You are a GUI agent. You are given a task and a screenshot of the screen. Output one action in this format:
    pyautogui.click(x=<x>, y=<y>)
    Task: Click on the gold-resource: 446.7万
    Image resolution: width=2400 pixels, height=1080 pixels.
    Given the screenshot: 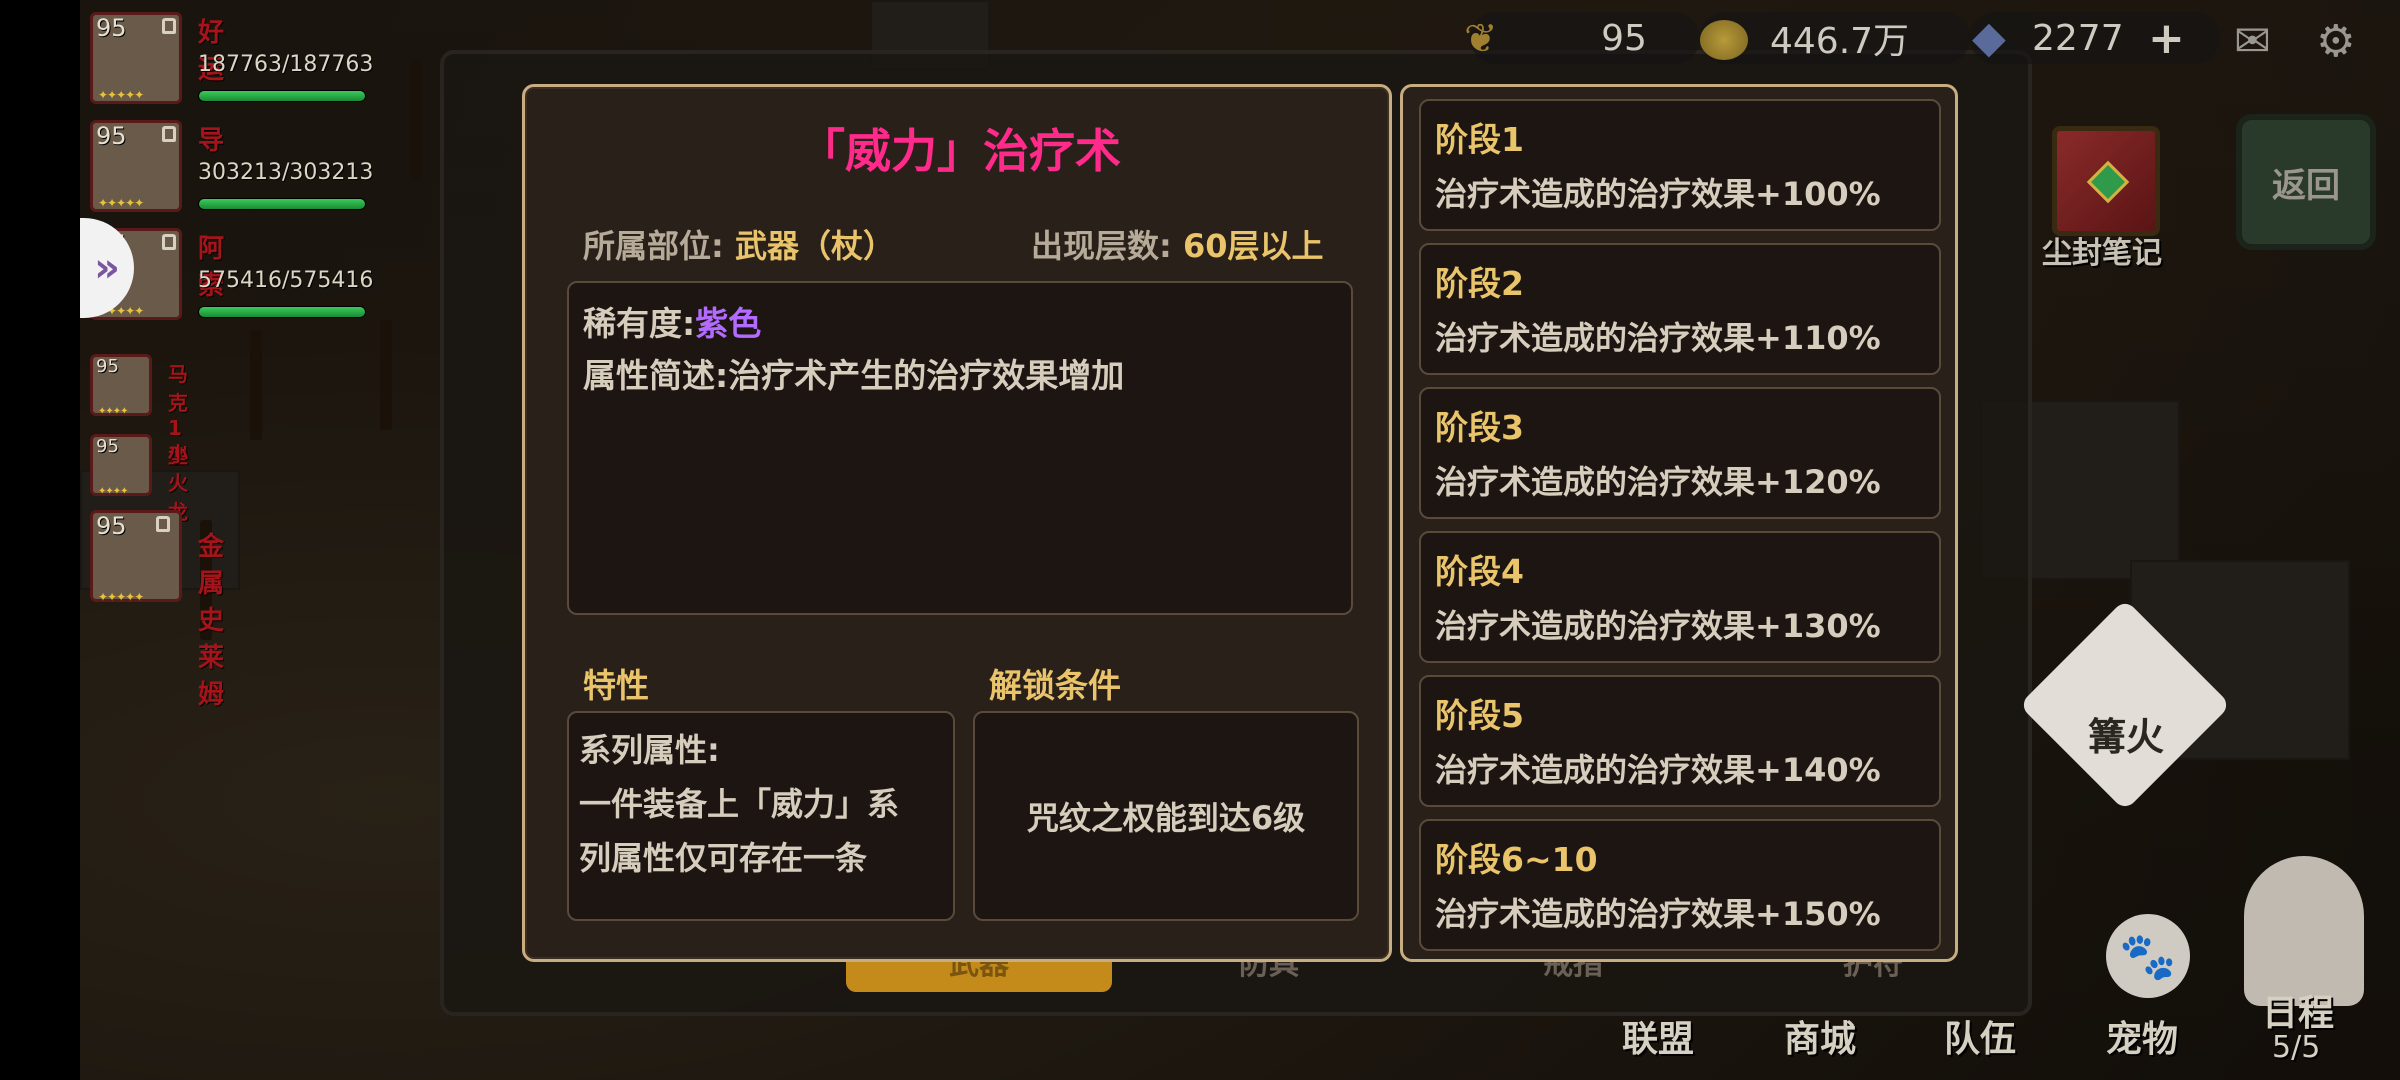 What is the action you would take?
    pyautogui.click(x=1835, y=38)
    